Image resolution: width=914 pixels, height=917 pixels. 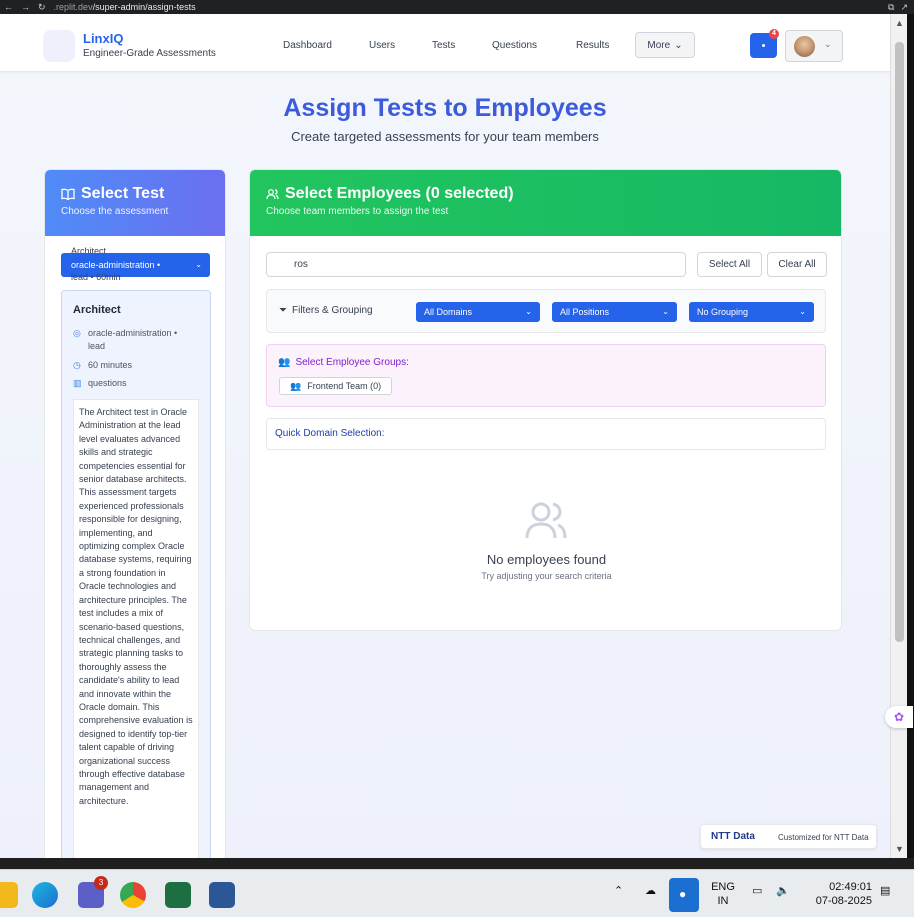 I want to click on domain-filter-select: All Domains ⌄, so click(x=478, y=312).